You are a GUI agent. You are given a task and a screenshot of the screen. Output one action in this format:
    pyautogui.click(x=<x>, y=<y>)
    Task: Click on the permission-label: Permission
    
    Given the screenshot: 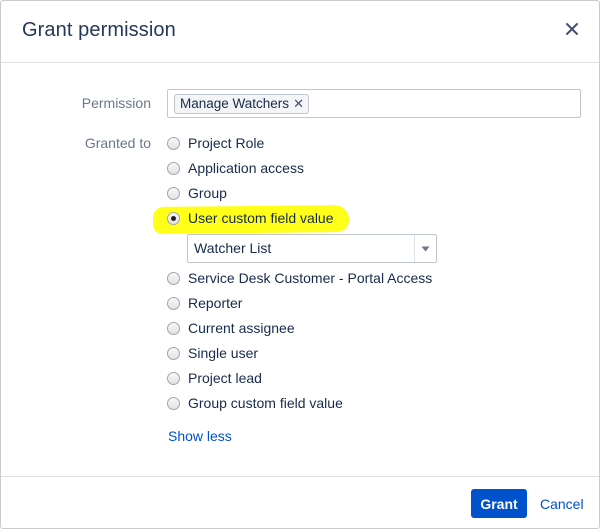 What is the action you would take?
    pyautogui.click(x=116, y=103)
    